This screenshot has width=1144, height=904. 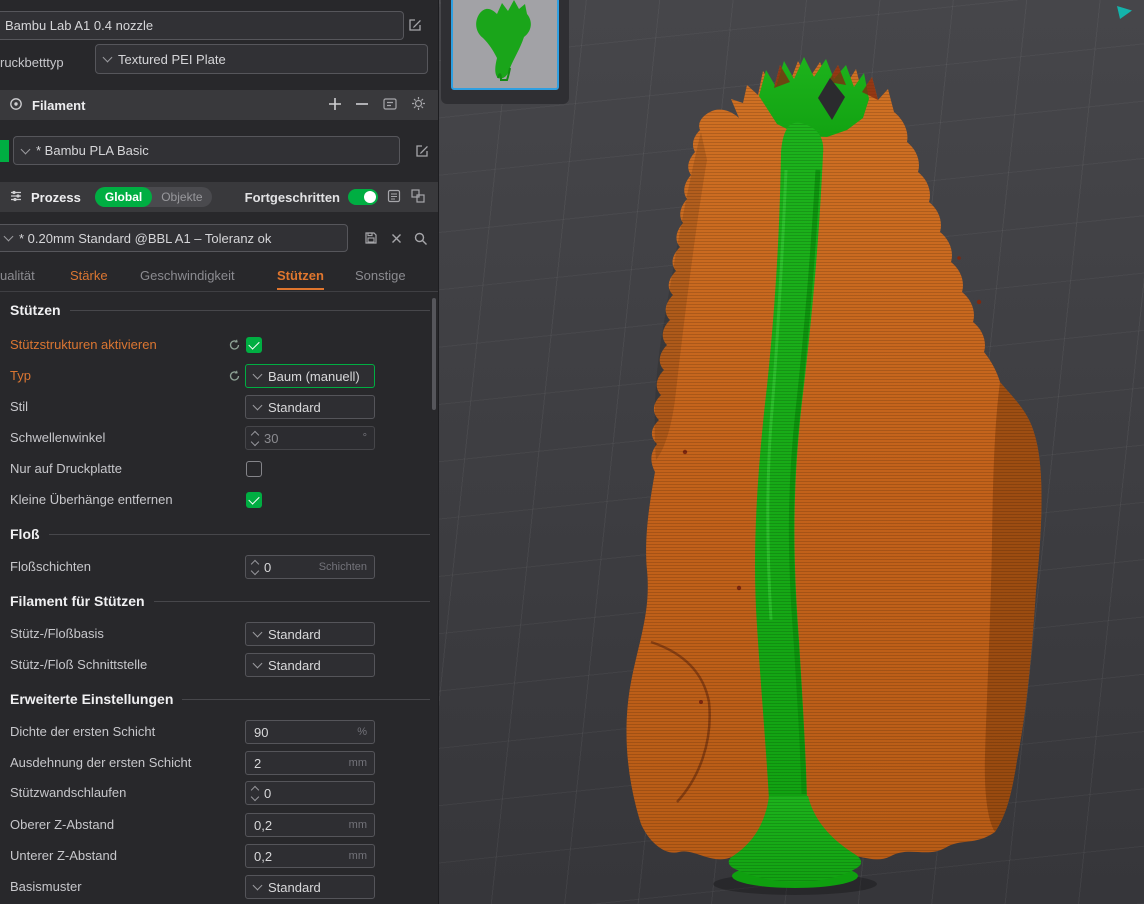 I want to click on filament-dropdown: * Bambu PLA Basic, so click(x=206, y=150).